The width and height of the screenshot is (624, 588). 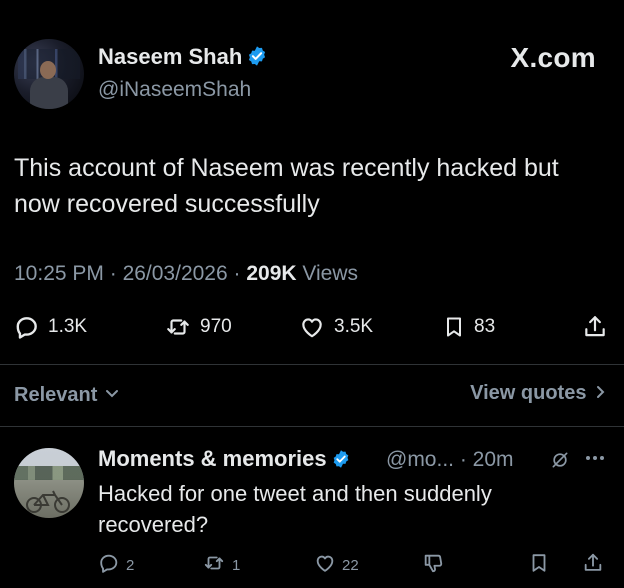 What do you see at coordinates (49, 483) in the screenshot?
I see `reply-author-avatar` at bounding box center [49, 483].